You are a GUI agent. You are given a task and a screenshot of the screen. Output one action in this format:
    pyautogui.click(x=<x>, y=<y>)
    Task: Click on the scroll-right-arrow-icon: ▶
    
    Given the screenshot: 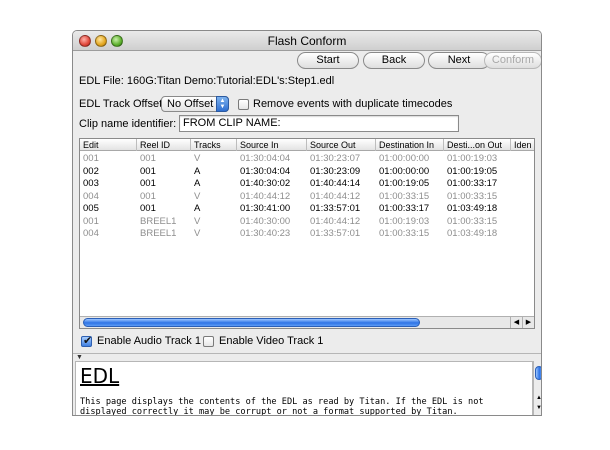 What is the action you would take?
    pyautogui.click(x=528, y=322)
    